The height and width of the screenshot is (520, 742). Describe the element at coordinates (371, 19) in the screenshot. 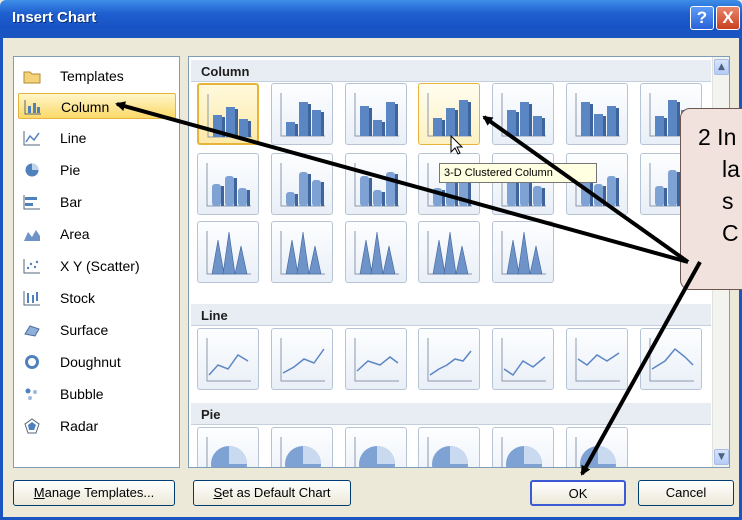

I see `title-bar: Insert Chart ? X` at that location.